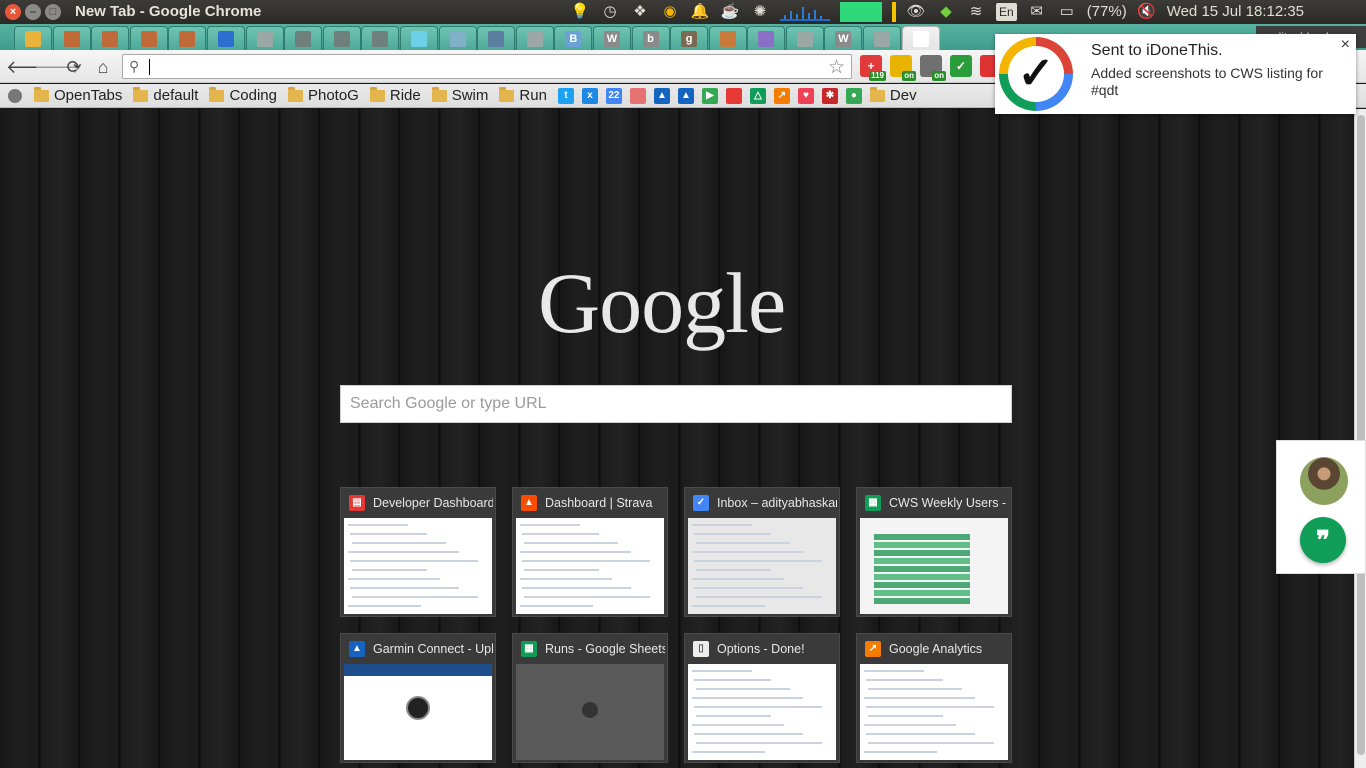 Image resolution: width=1366 pixels, height=768 pixels. I want to click on tab-bolt, so click(418, 38).